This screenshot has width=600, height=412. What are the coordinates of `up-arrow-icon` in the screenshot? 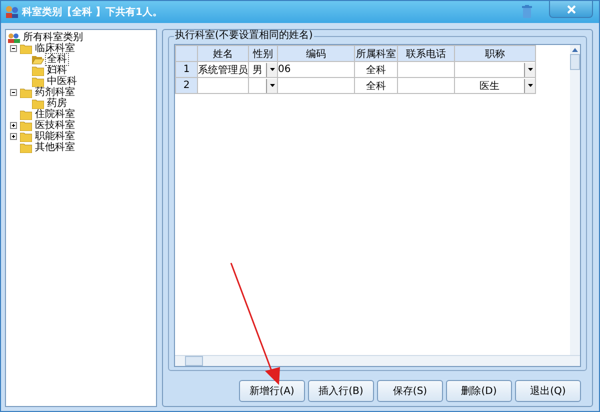 It's located at (575, 50).